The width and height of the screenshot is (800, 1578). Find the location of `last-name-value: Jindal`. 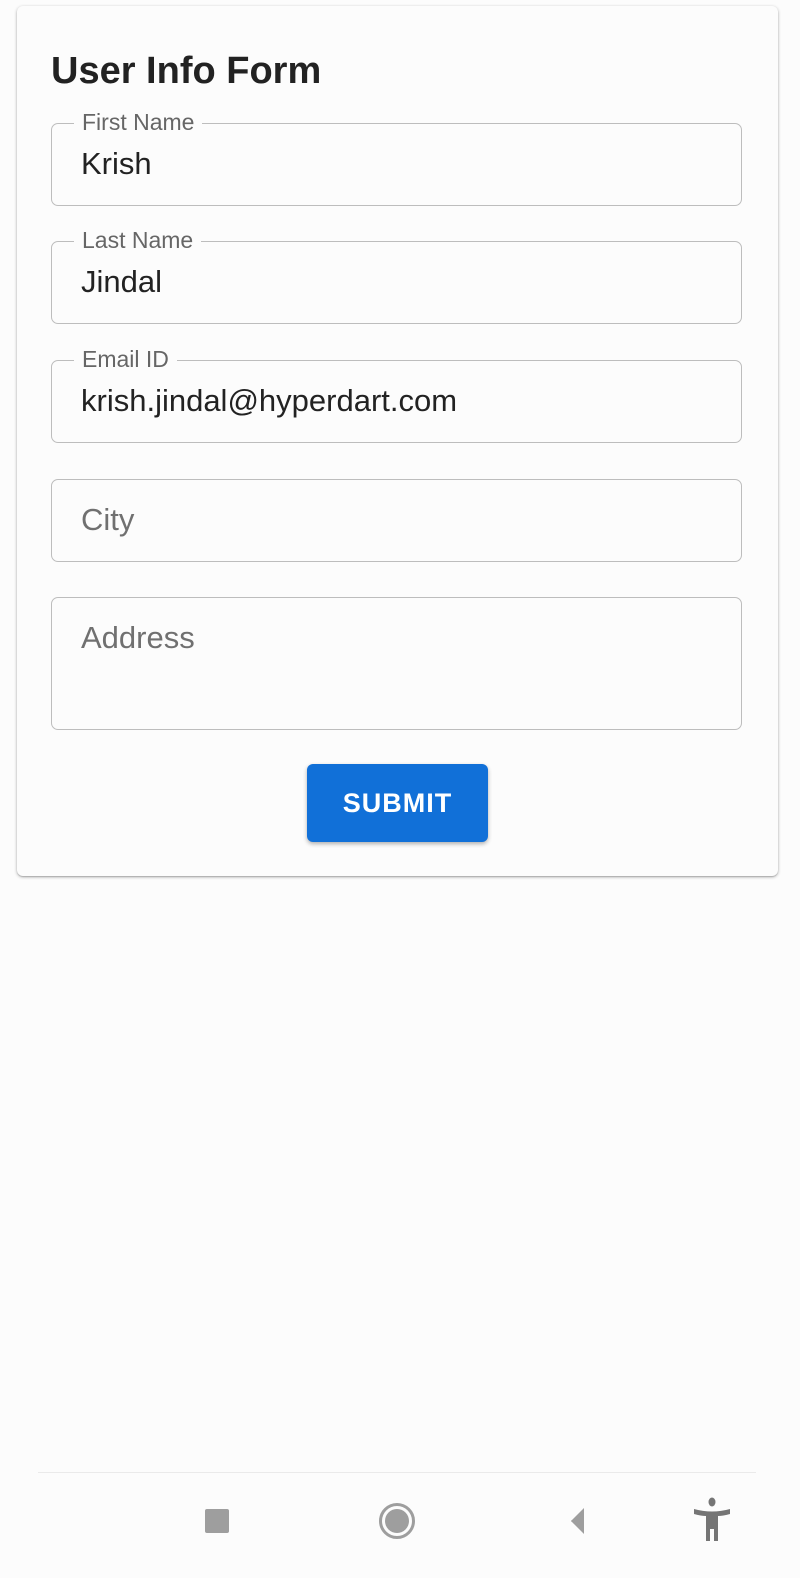

last-name-value: Jindal is located at coordinates (121, 282).